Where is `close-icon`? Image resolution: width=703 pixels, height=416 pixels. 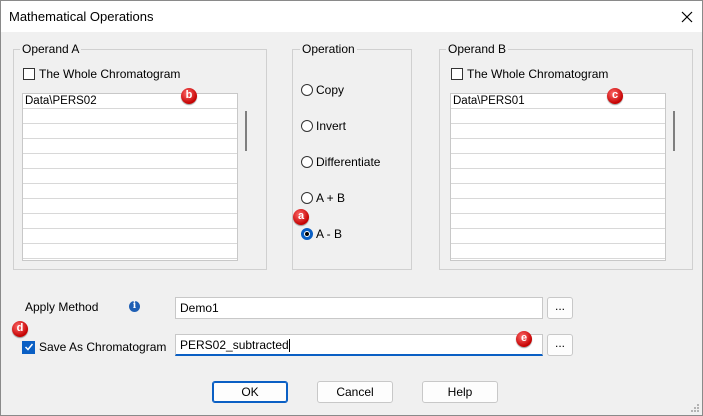
close-icon is located at coordinates (687, 16).